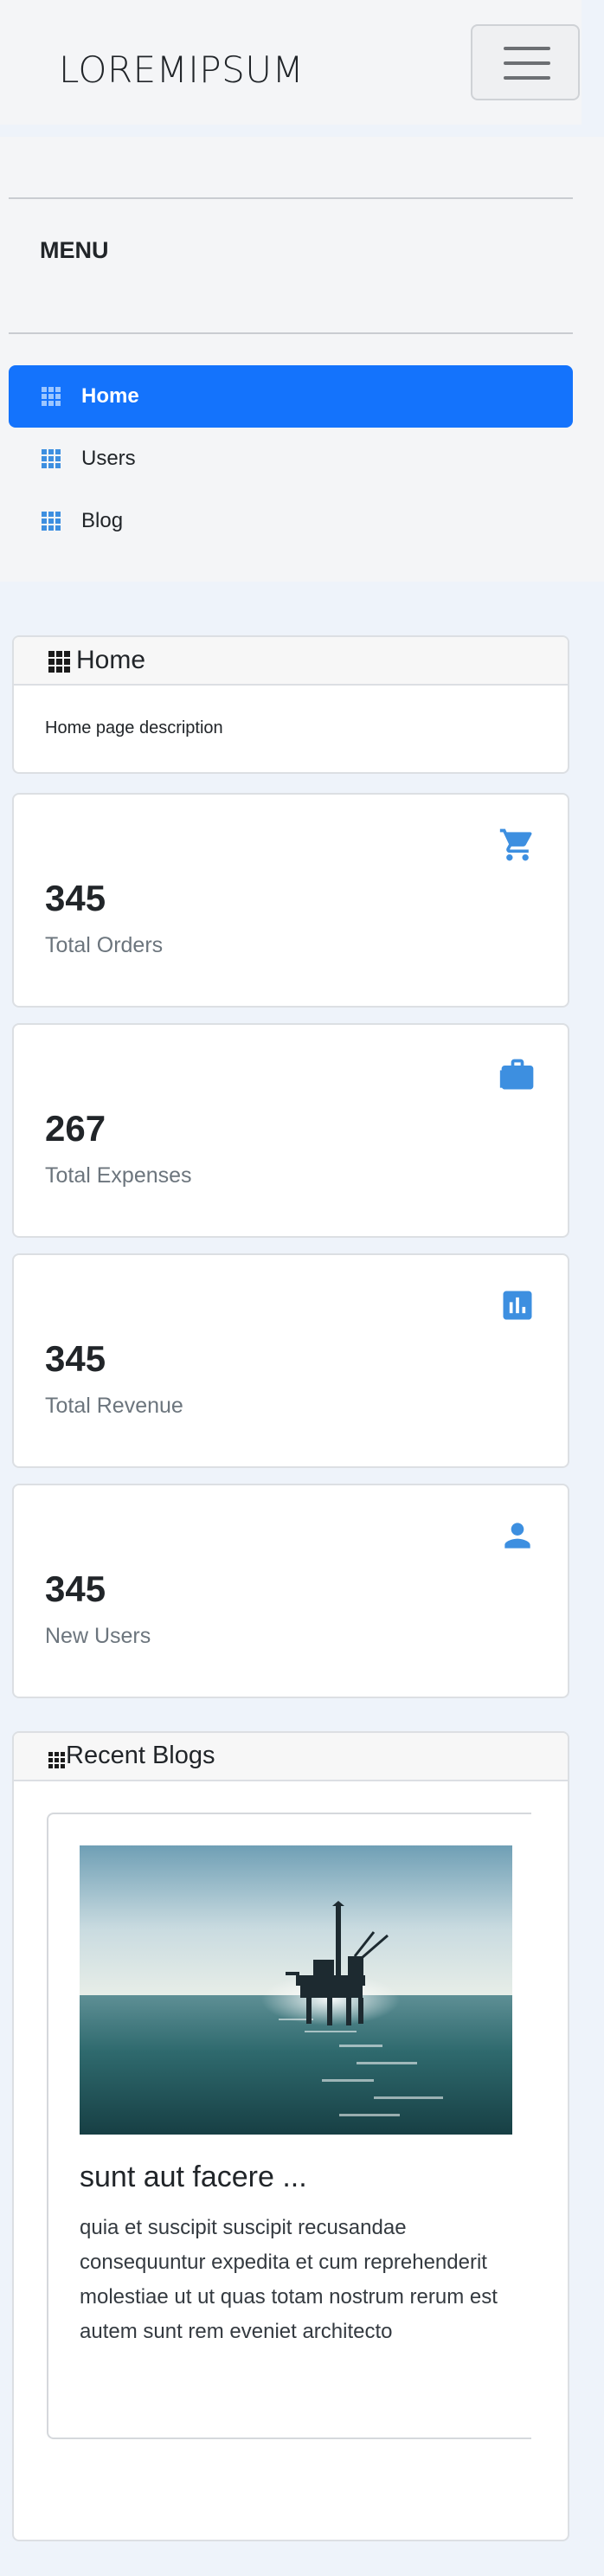 The image size is (604, 2576). What do you see at coordinates (290, 704) in the screenshot?
I see `home-card: Home Home page description` at bounding box center [290, 704].